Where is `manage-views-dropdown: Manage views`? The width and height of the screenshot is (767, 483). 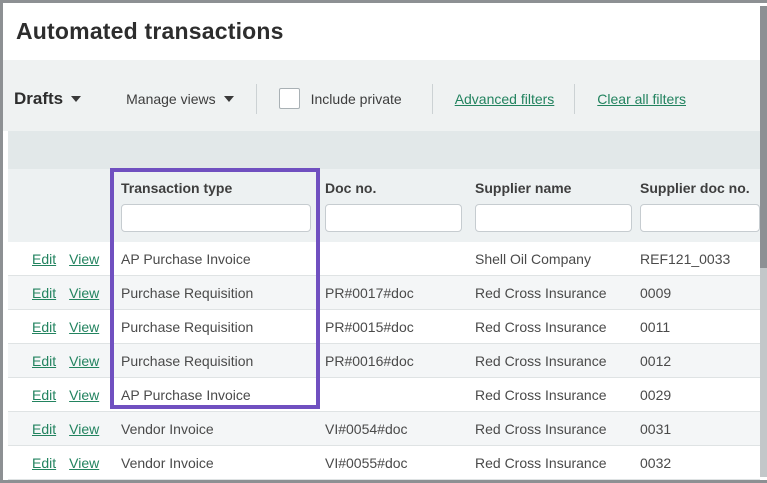 manage-views-dropdown: Manage views is located at coordinates (180, 99).